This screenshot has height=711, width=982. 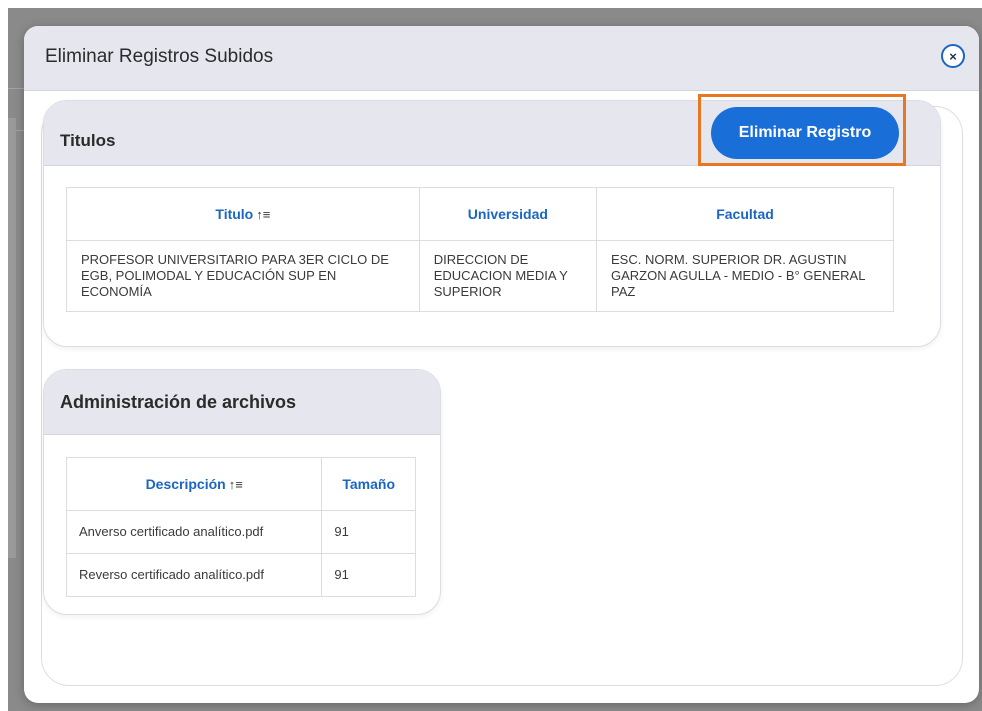 What do you see at coordinates (159, 56) in the screenshot?
I see `modal-title: Eliminar Registros Subidos` at bounding box center [159, 56].